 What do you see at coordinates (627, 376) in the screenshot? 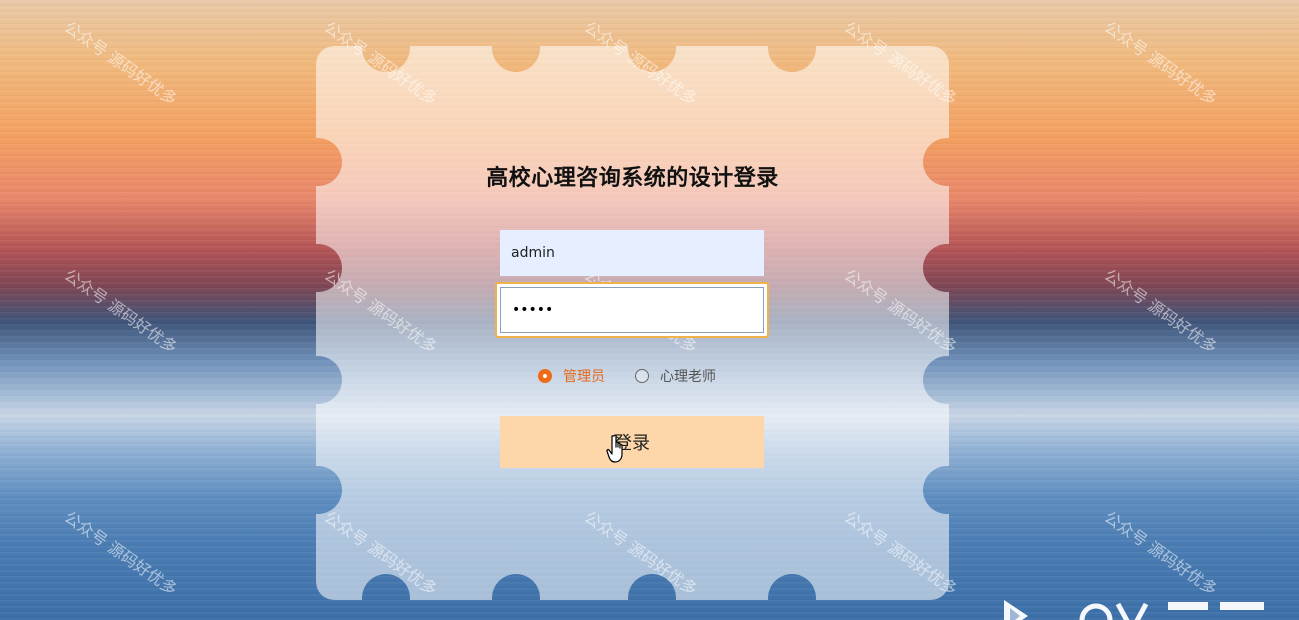
I see `role-radio-group: 管理员 心理老师` at bounding box center [627, 376].